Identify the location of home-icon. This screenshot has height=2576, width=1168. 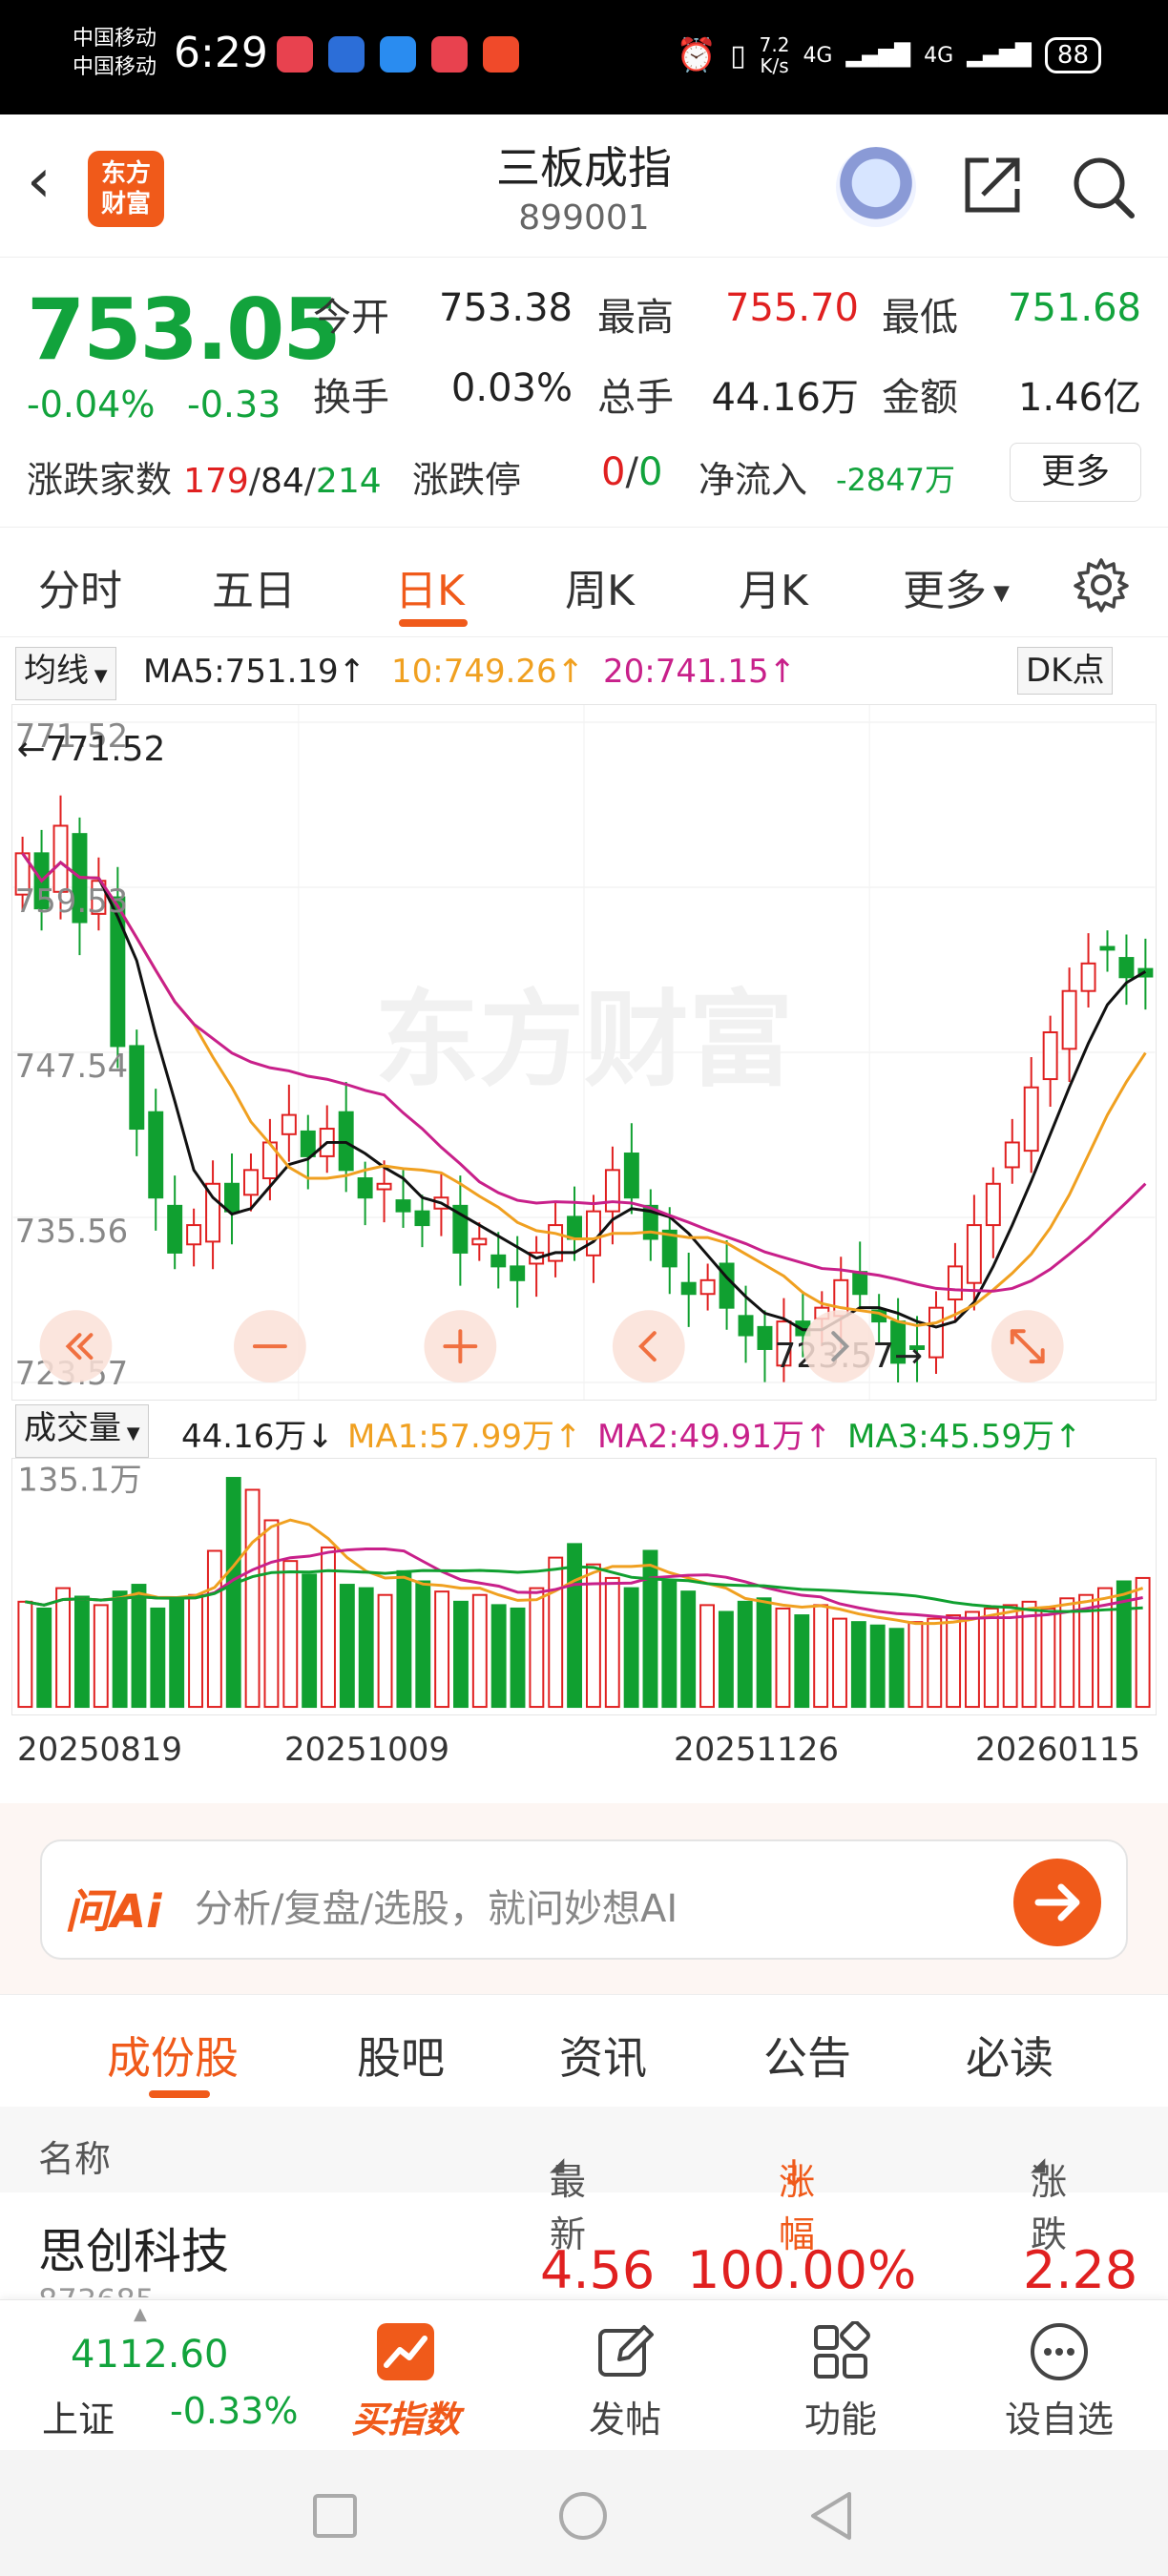
(583, 2516).